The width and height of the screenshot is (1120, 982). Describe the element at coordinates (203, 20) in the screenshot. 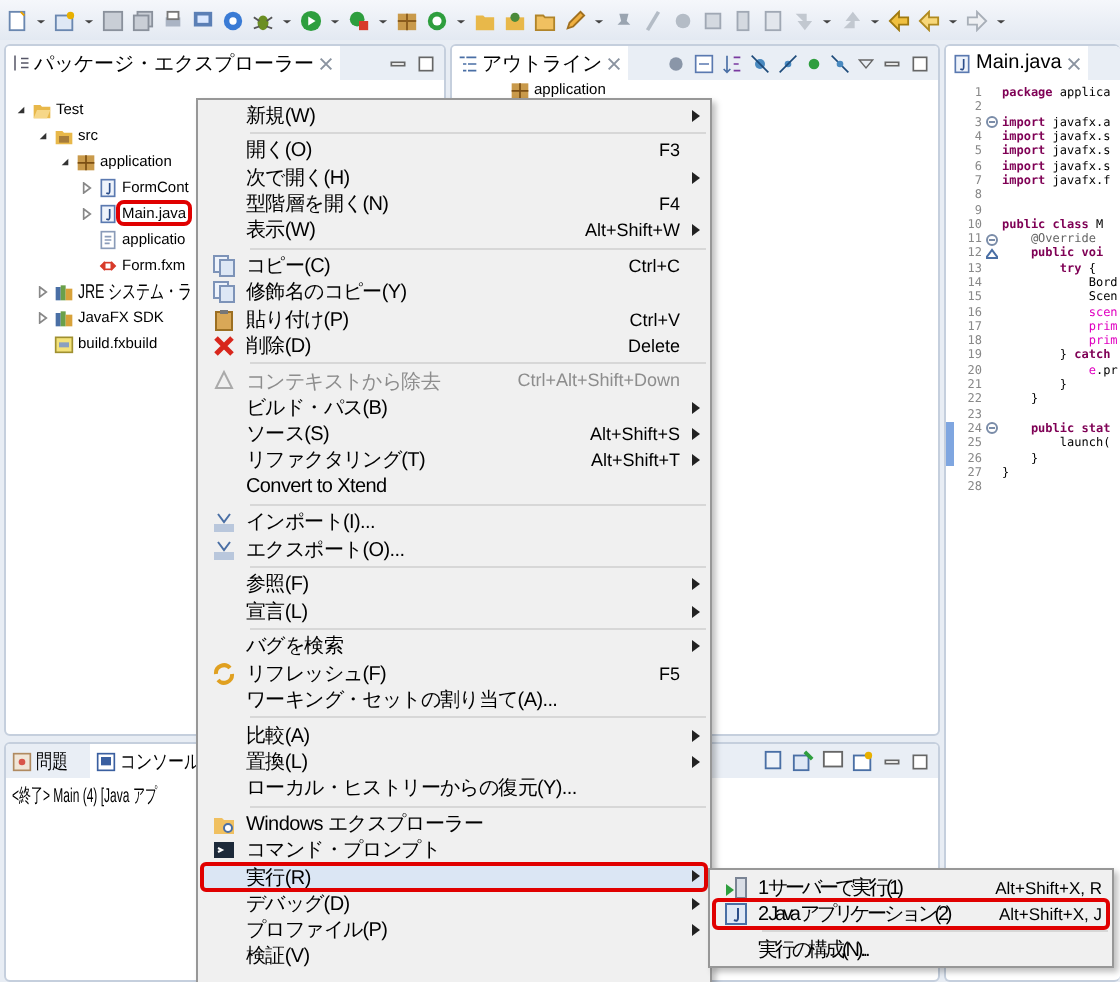

I see `monitor-icon` at that location.